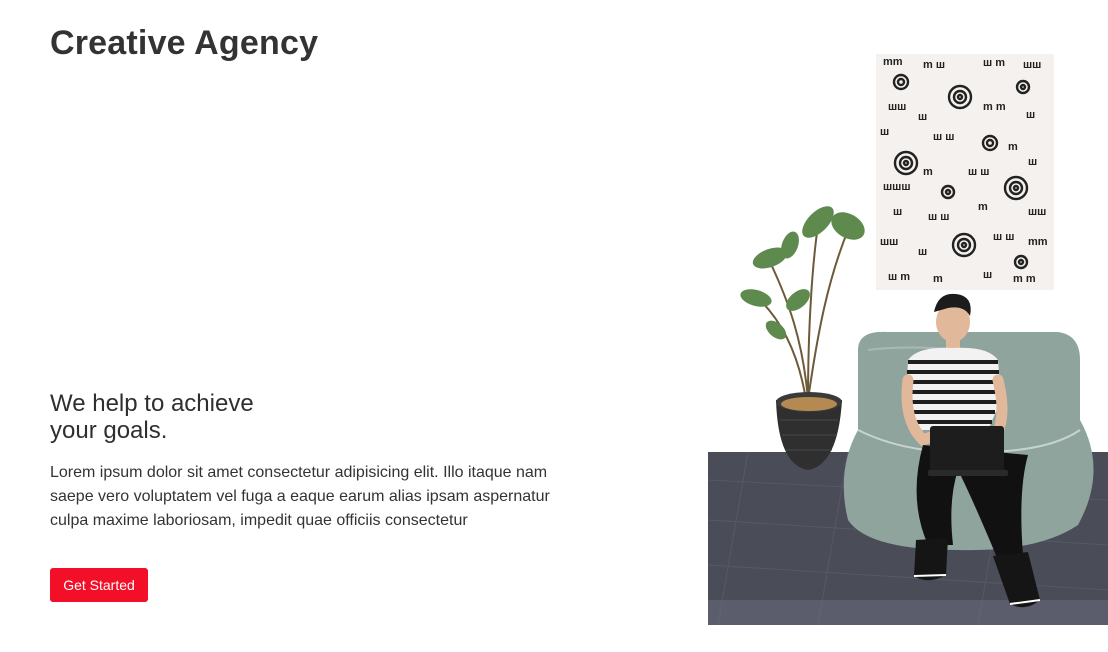 The image size is (1108, 652). I want to click on svg-text: шшш, so click(897, 187).